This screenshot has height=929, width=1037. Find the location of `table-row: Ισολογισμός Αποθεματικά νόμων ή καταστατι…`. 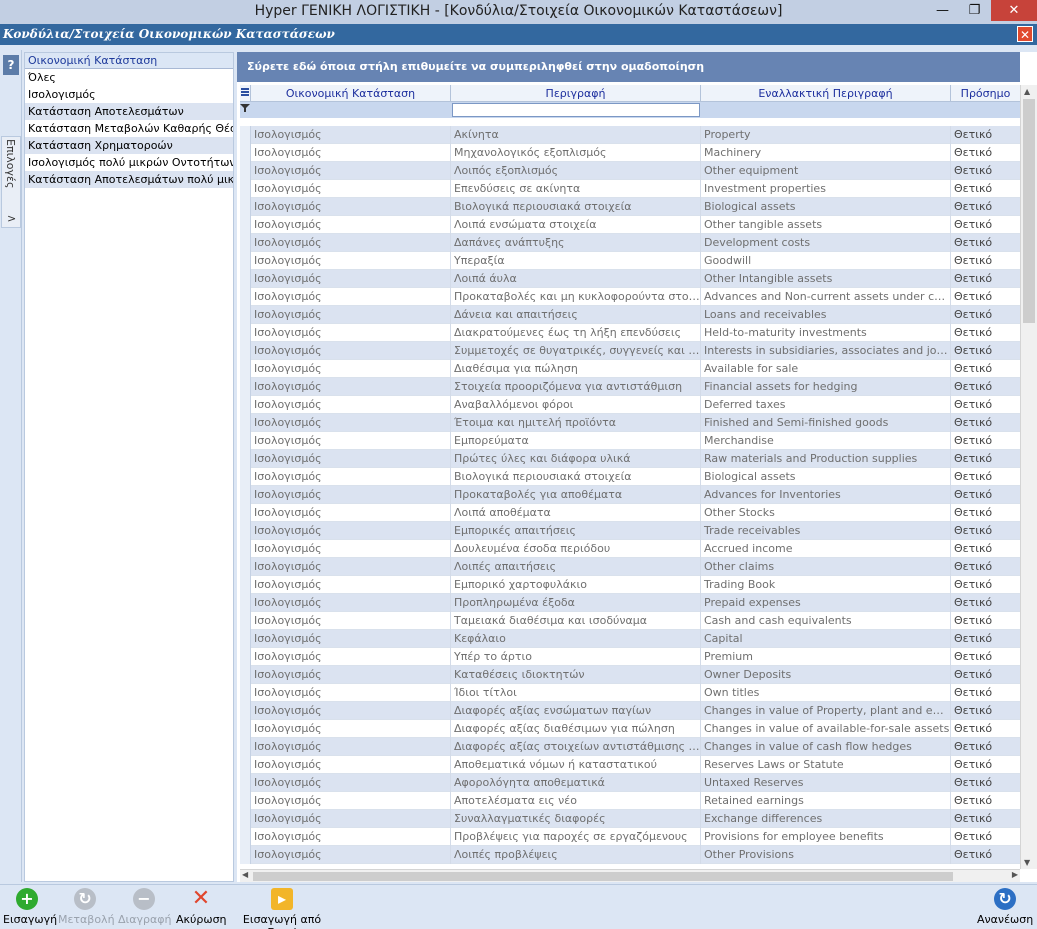

table-row: Ισολογισμός Αποθεματικά νόμων ή καταστατι… is located at coordinates (630, 765).